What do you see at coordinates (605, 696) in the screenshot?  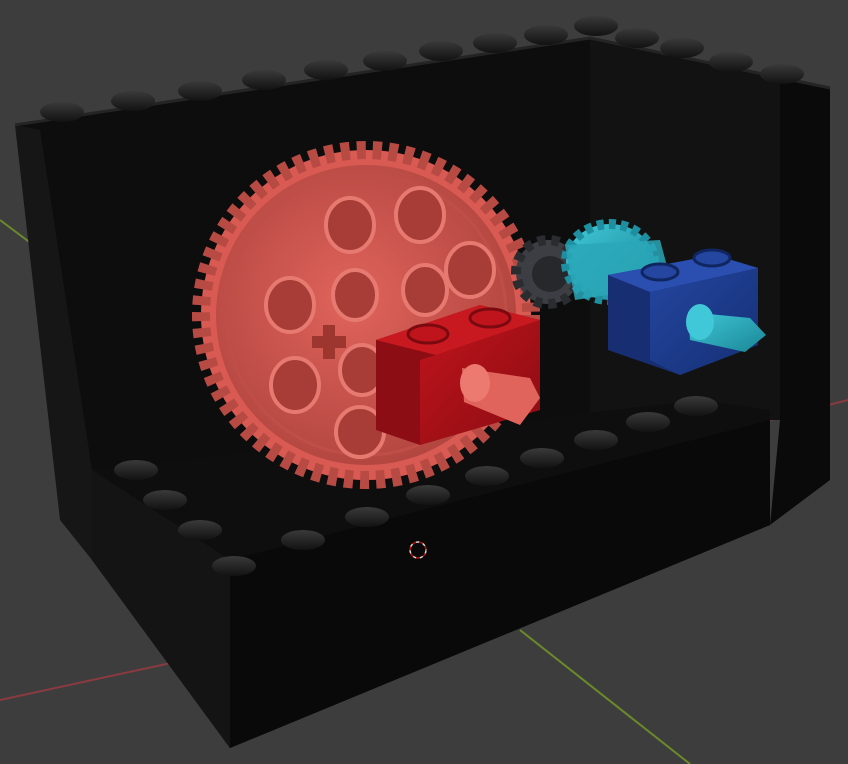 I see `y-axis-line-bottom` at bounding box center [605, 696].